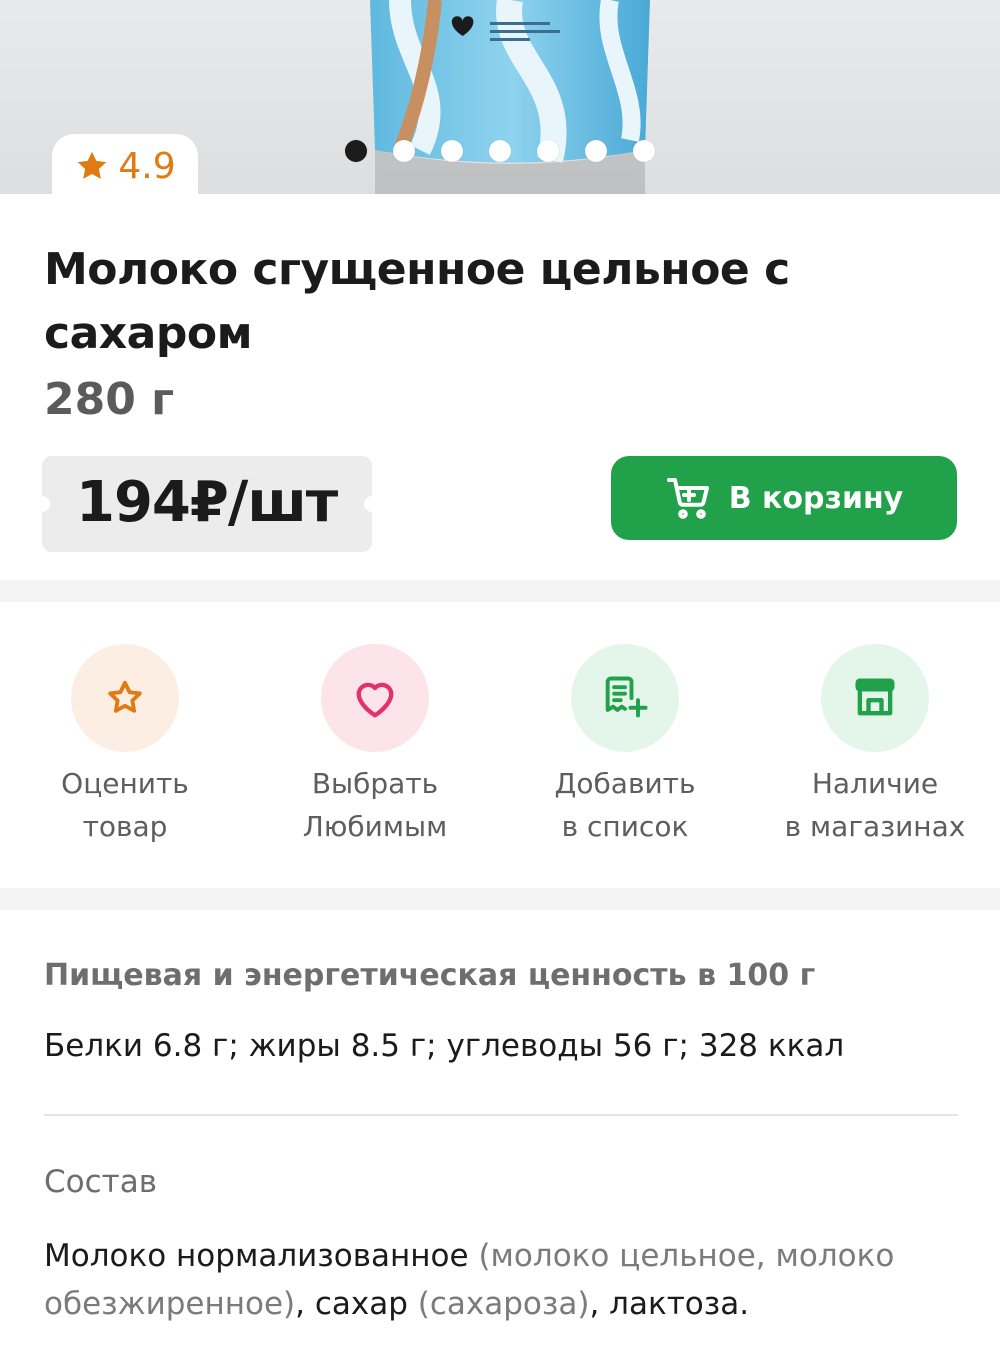 The width and height of the screenshot is (1000, 1360). I want to click on rating-badge: 4.9, so click(125, 166).